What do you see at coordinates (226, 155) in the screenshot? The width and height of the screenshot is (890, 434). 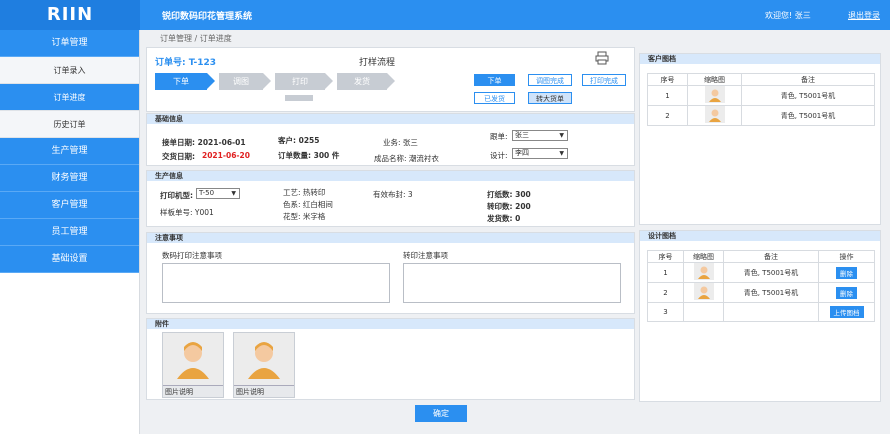 I see `deliver-date-value: 2021-06-20` at bounding box center [226, 155].